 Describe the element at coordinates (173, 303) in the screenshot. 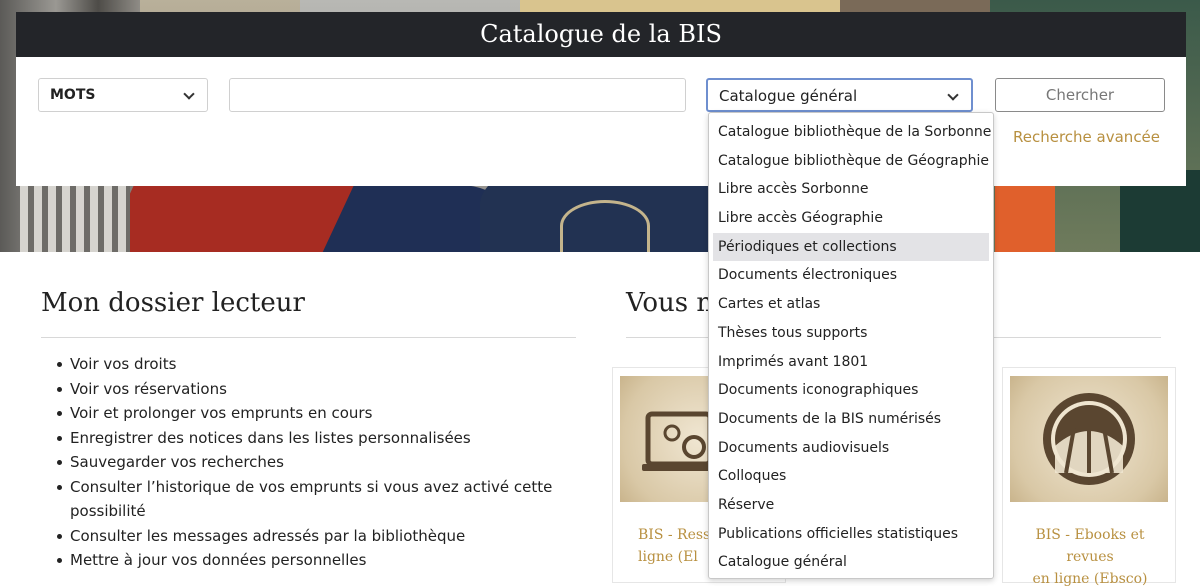

I see `dossier-heading: Mon dossier lecteur` at that location.